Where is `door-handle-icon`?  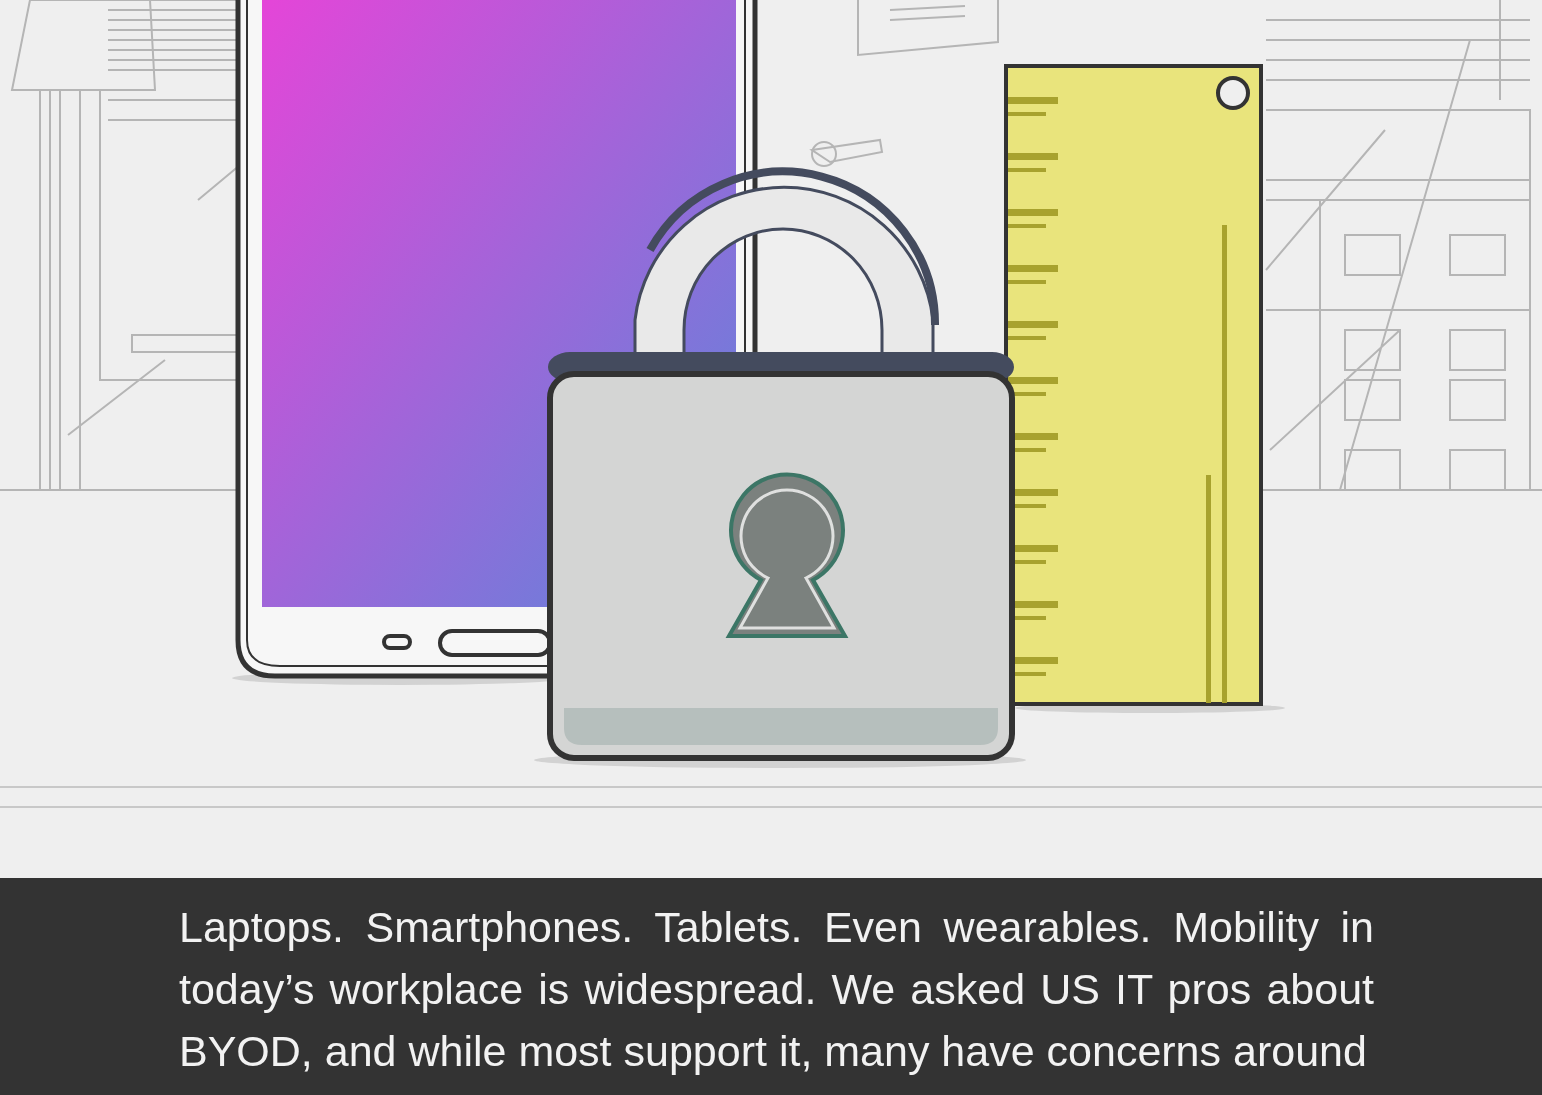 door-handle-icon is located at coordinates (846, 152).